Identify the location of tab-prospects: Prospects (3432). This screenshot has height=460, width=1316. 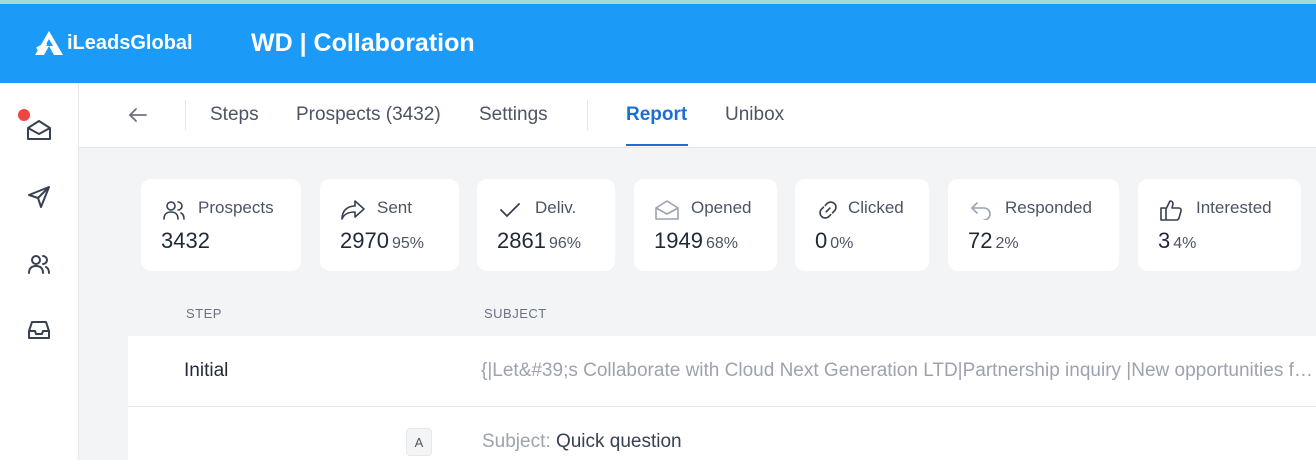
(368, 115).